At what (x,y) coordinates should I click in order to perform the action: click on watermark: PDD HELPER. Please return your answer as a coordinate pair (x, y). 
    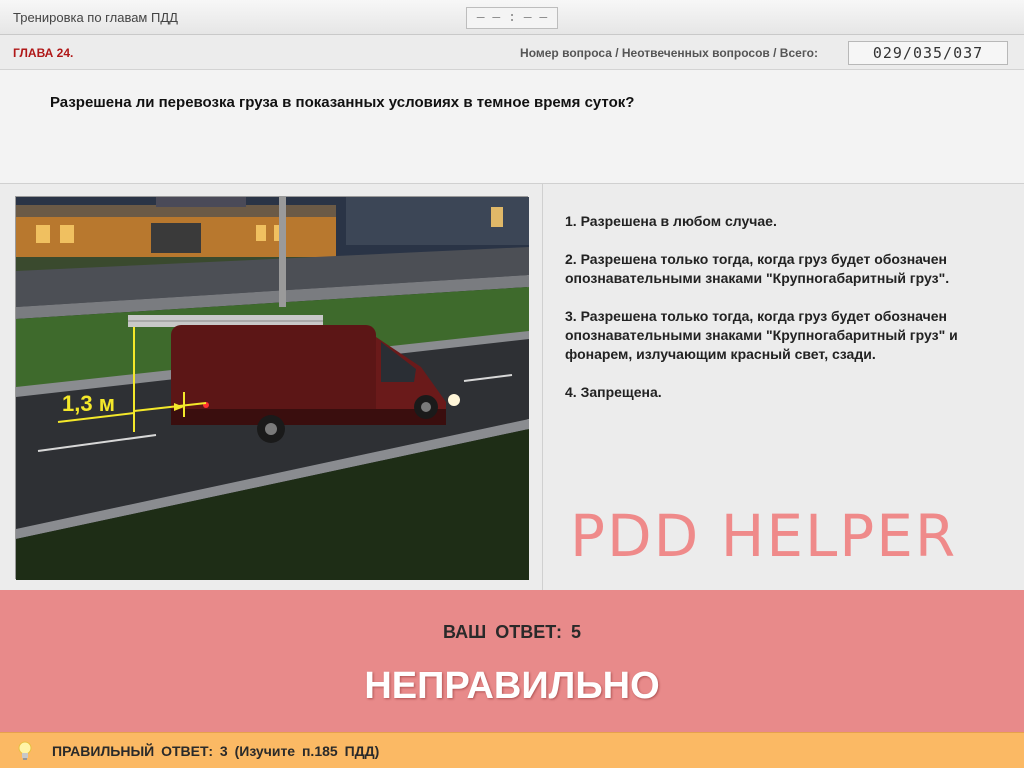
    Looking at the image, I should click on (764, 536).